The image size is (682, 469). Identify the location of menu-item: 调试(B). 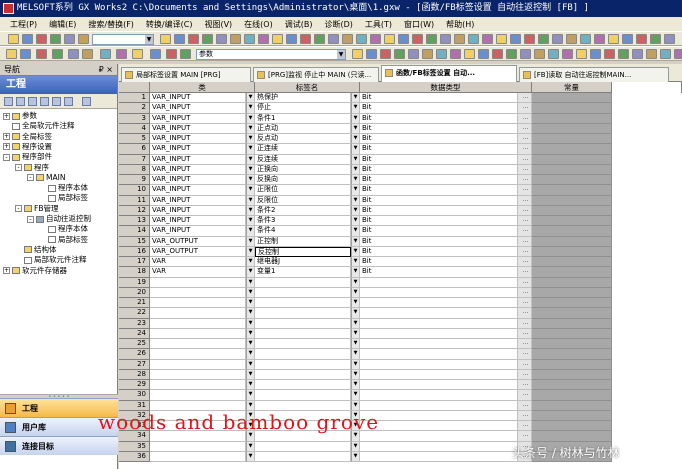
(299, 24).